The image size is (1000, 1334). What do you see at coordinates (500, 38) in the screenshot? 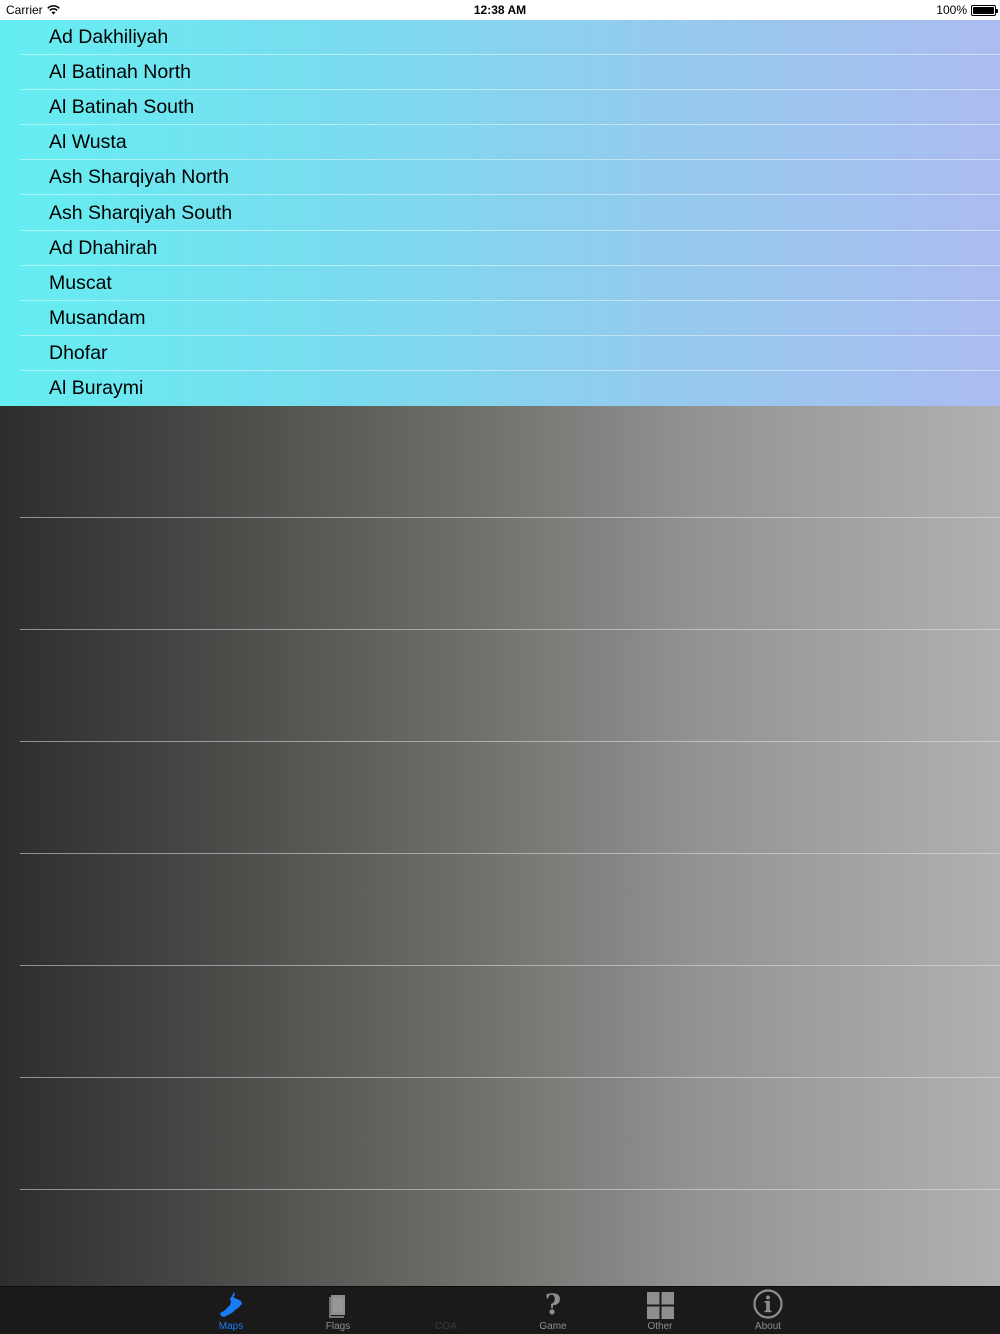
I see `region-row: Ad Dakhiliyah` at bounding box center [500, 38].